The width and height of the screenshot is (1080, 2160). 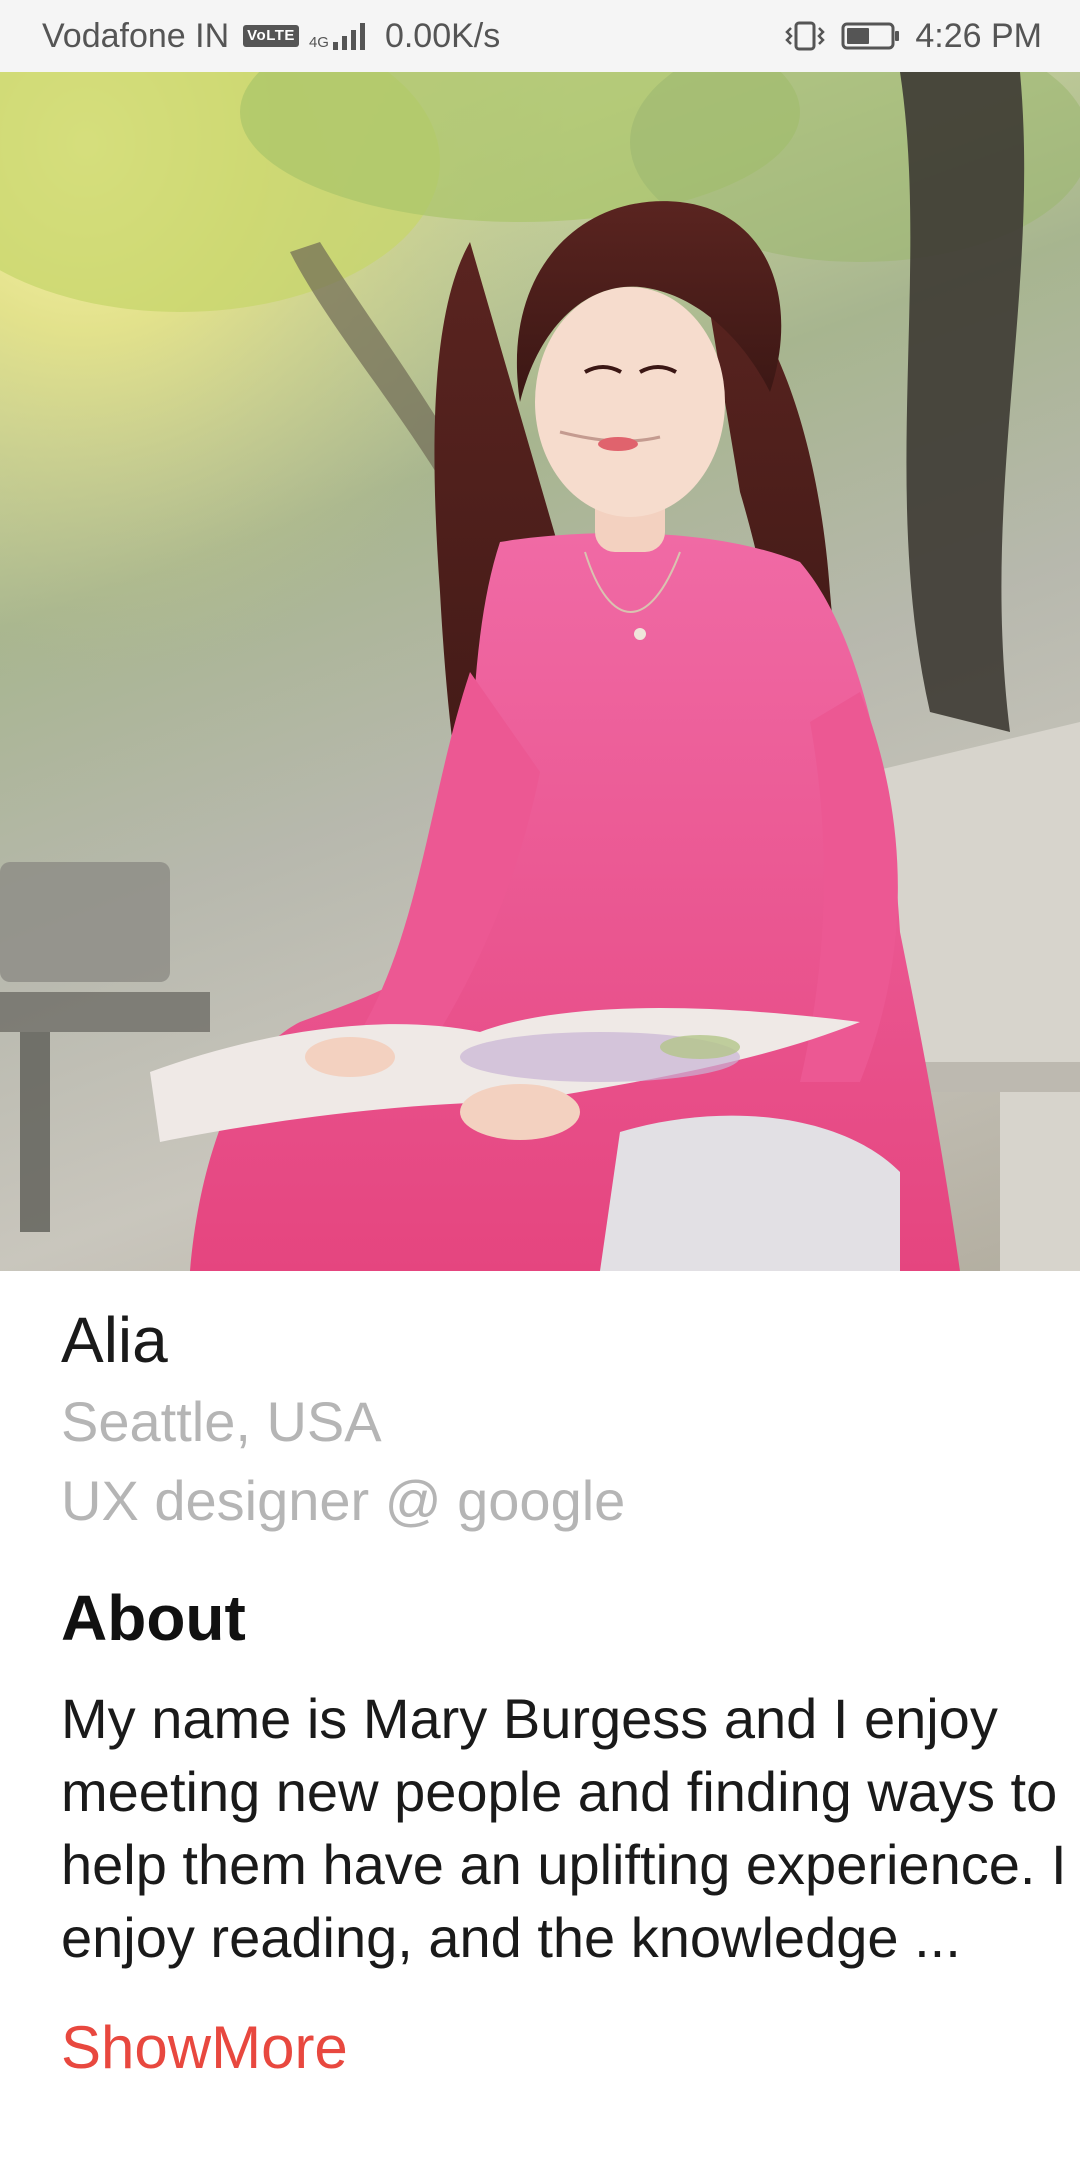 I want to click on status-left: Vodafone IN VoLTE 4G 0.00K/s, so click(x=271, y=36).